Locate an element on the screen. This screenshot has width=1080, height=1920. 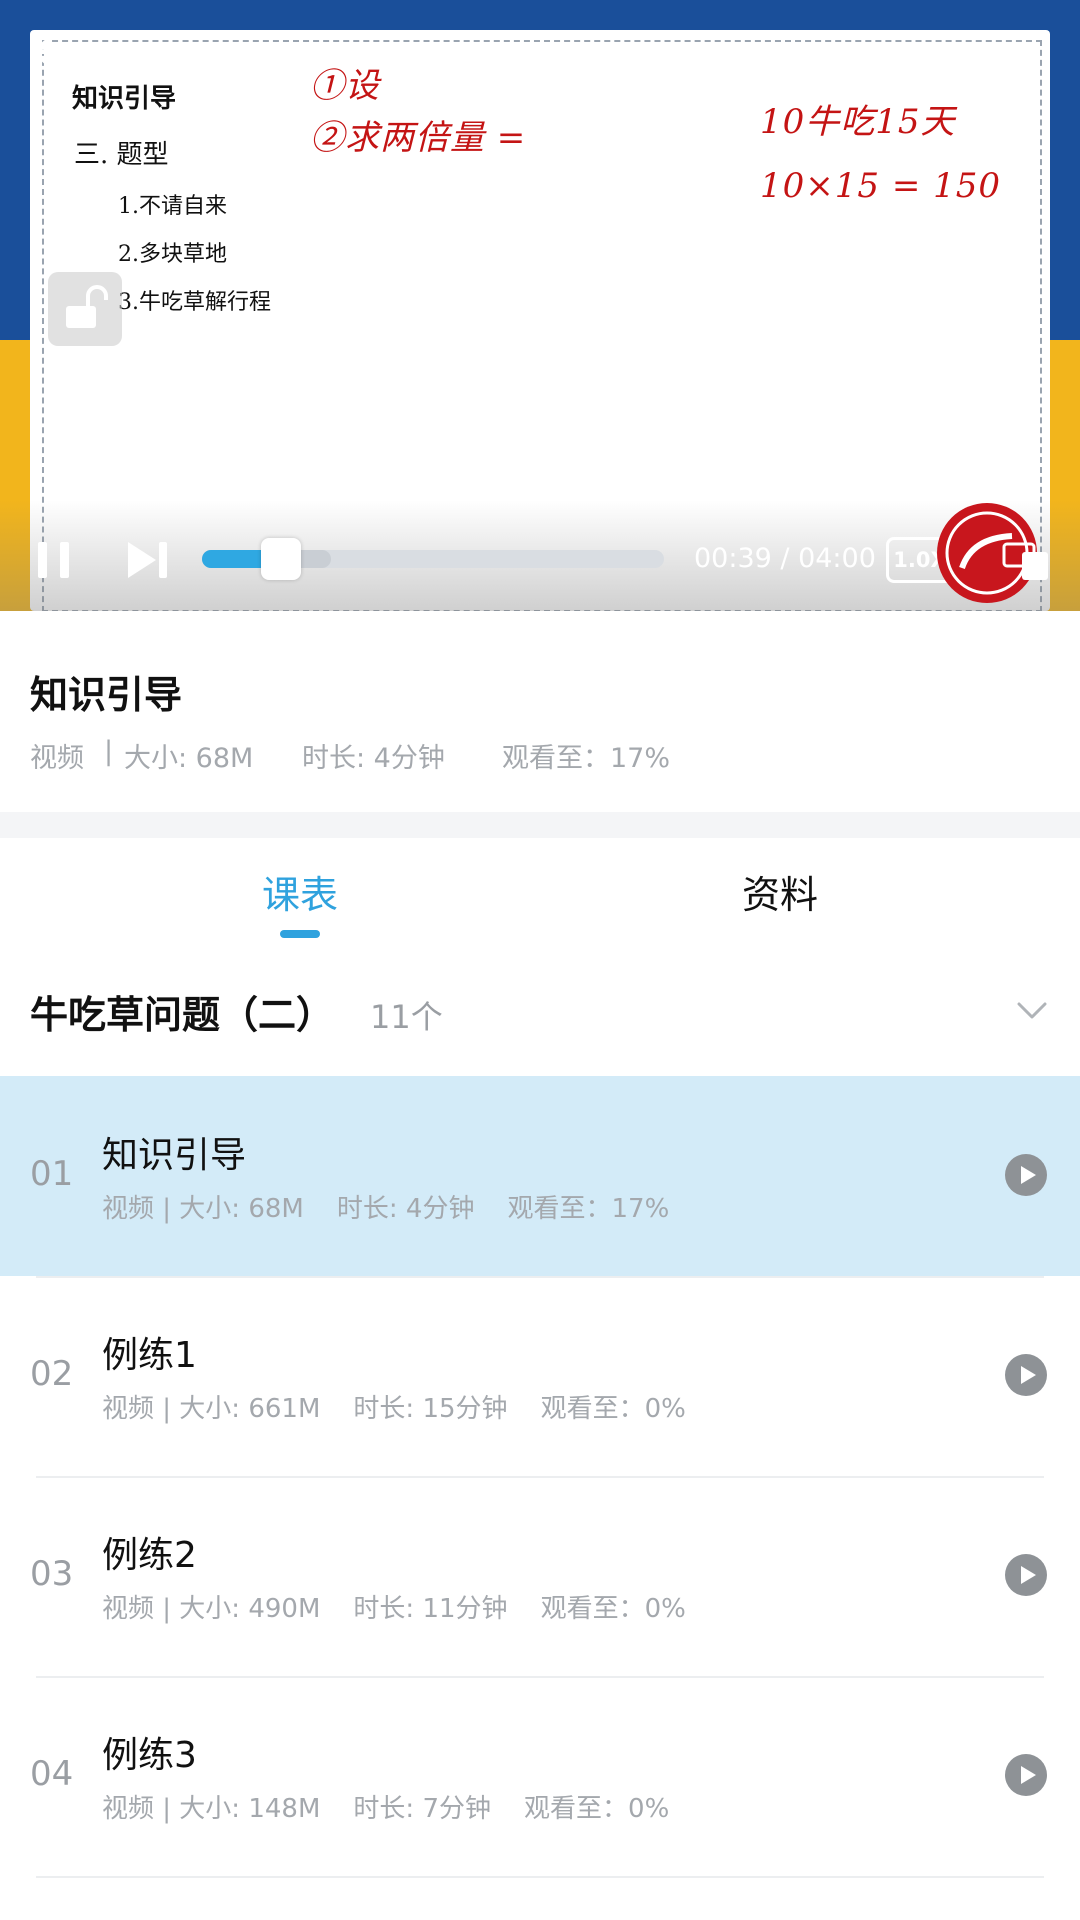
tab-indicator is located at coordinates (300, 934).